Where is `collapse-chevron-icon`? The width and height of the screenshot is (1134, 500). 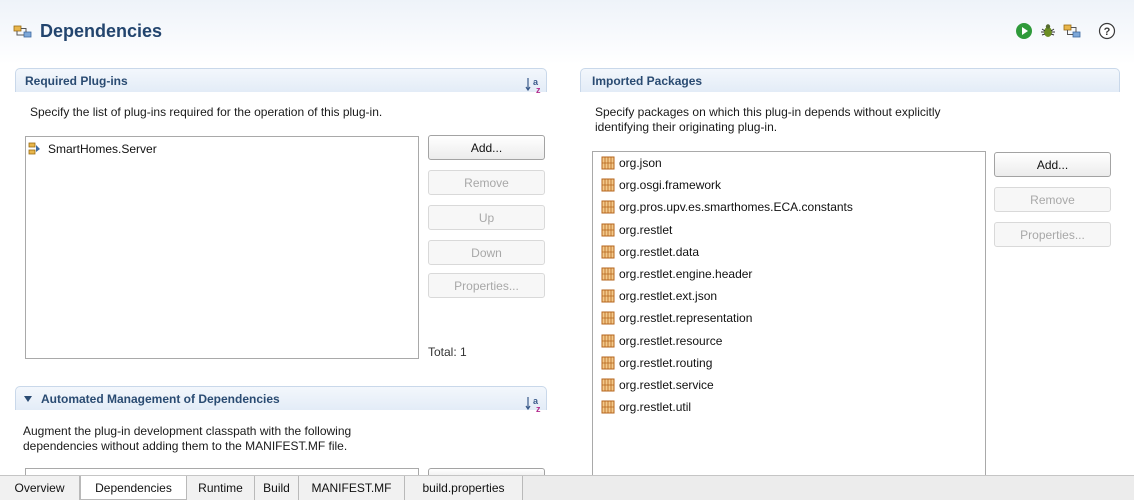 collapse-chevron-icon is located at coordinates (28, 399).